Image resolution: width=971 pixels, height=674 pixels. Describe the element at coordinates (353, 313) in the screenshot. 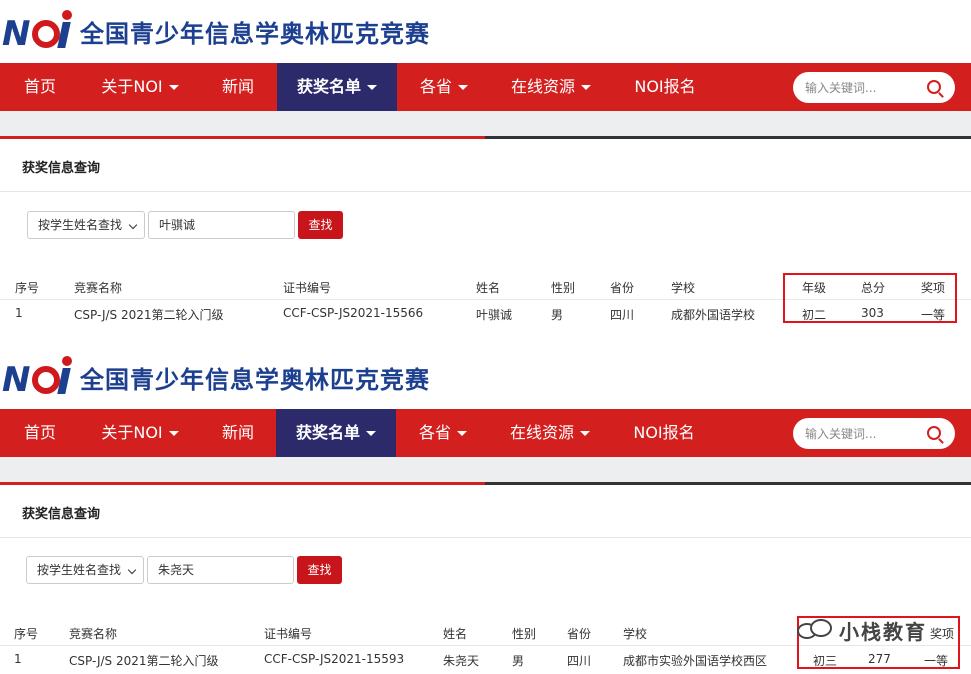

I see `table-cell: CCF-CSP-JS2021-15566` at that location.